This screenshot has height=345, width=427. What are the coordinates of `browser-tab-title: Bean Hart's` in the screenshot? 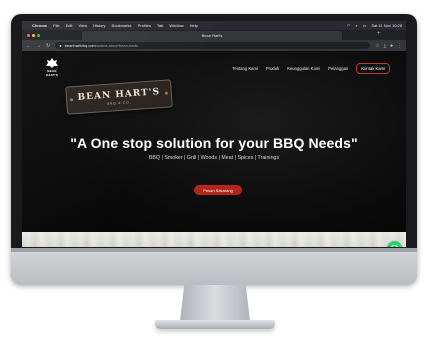 It's located at (212, 35).